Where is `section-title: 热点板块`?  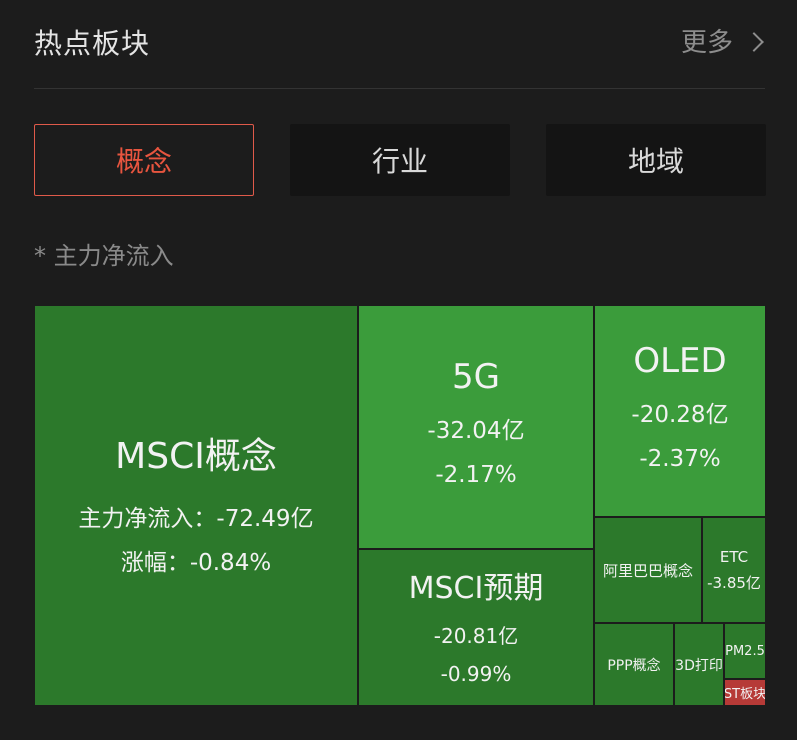 section-title: 热点板块 is located at coordinates (92, 43).